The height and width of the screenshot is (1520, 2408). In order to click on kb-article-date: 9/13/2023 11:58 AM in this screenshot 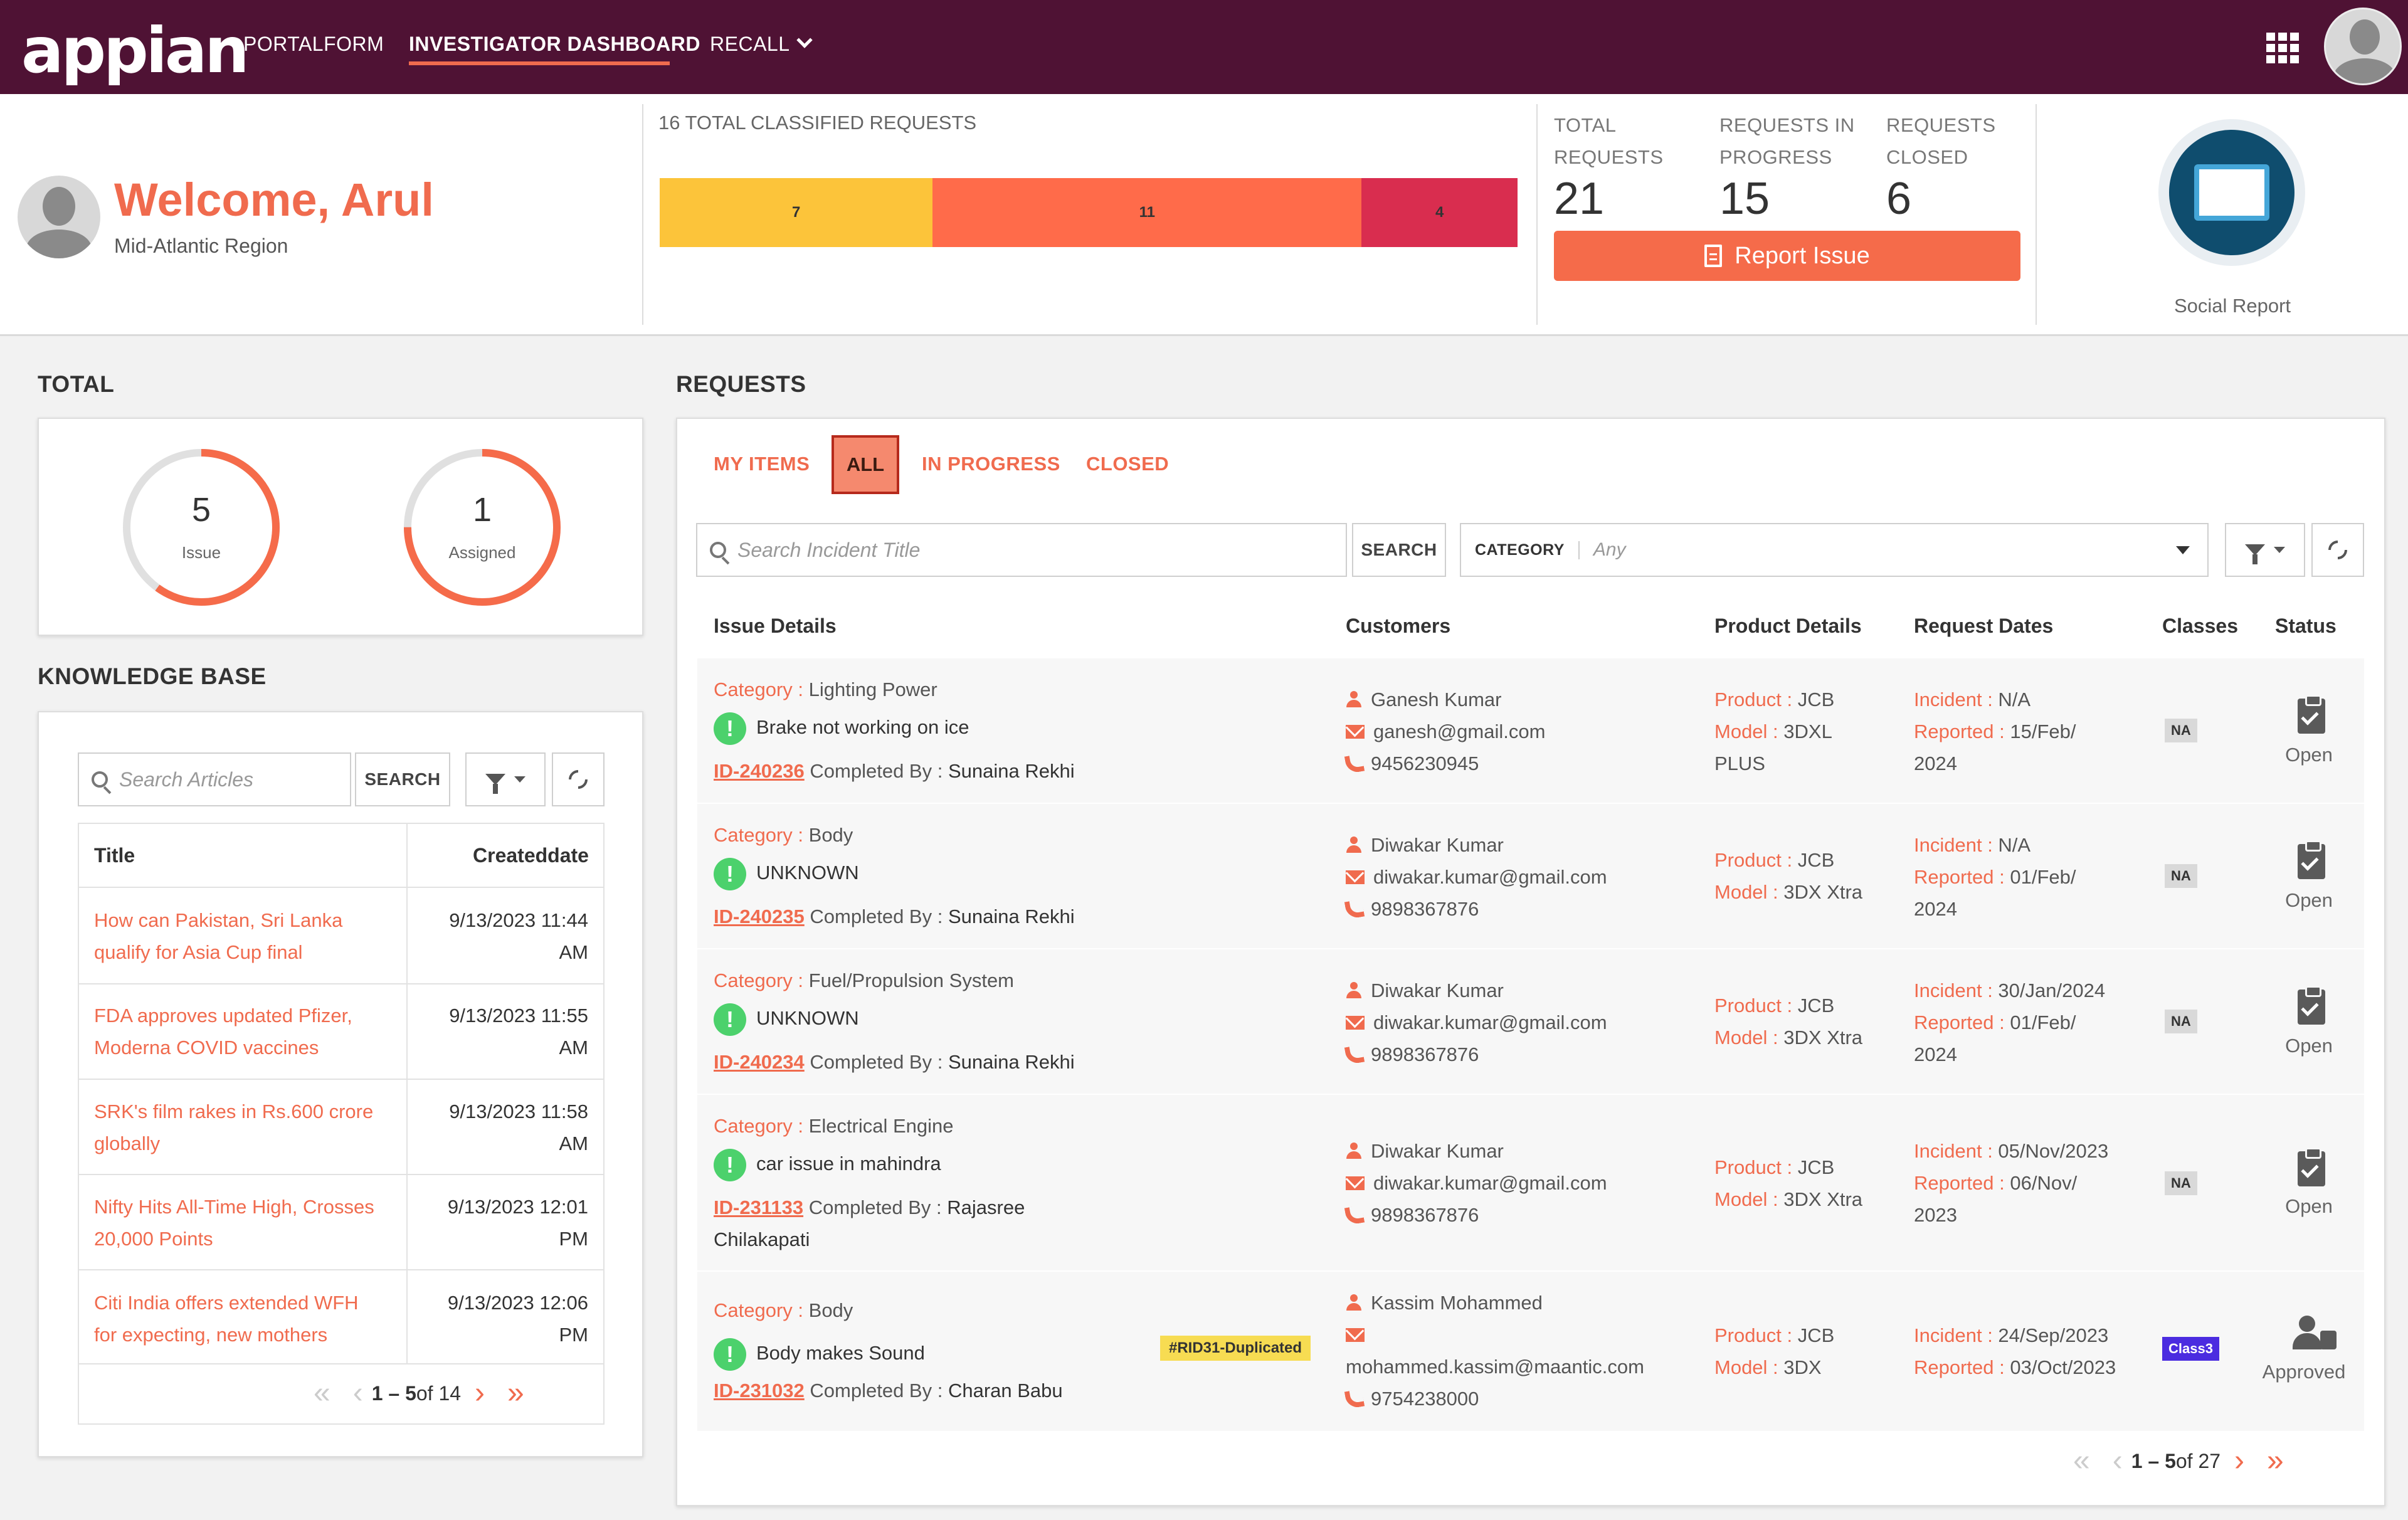, I will do `click(518, 1127)`.